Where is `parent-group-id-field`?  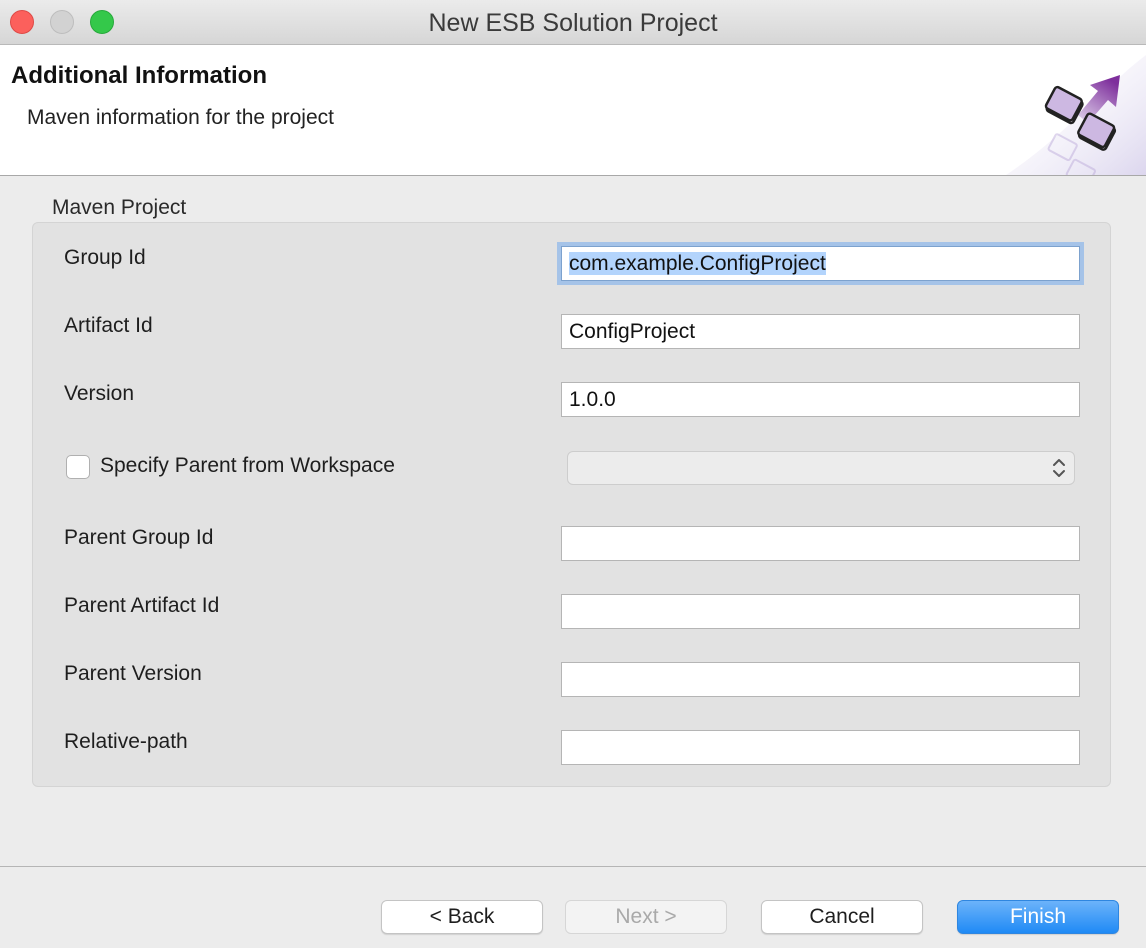 parent-group-id-field is located at coordinates (820, 543).